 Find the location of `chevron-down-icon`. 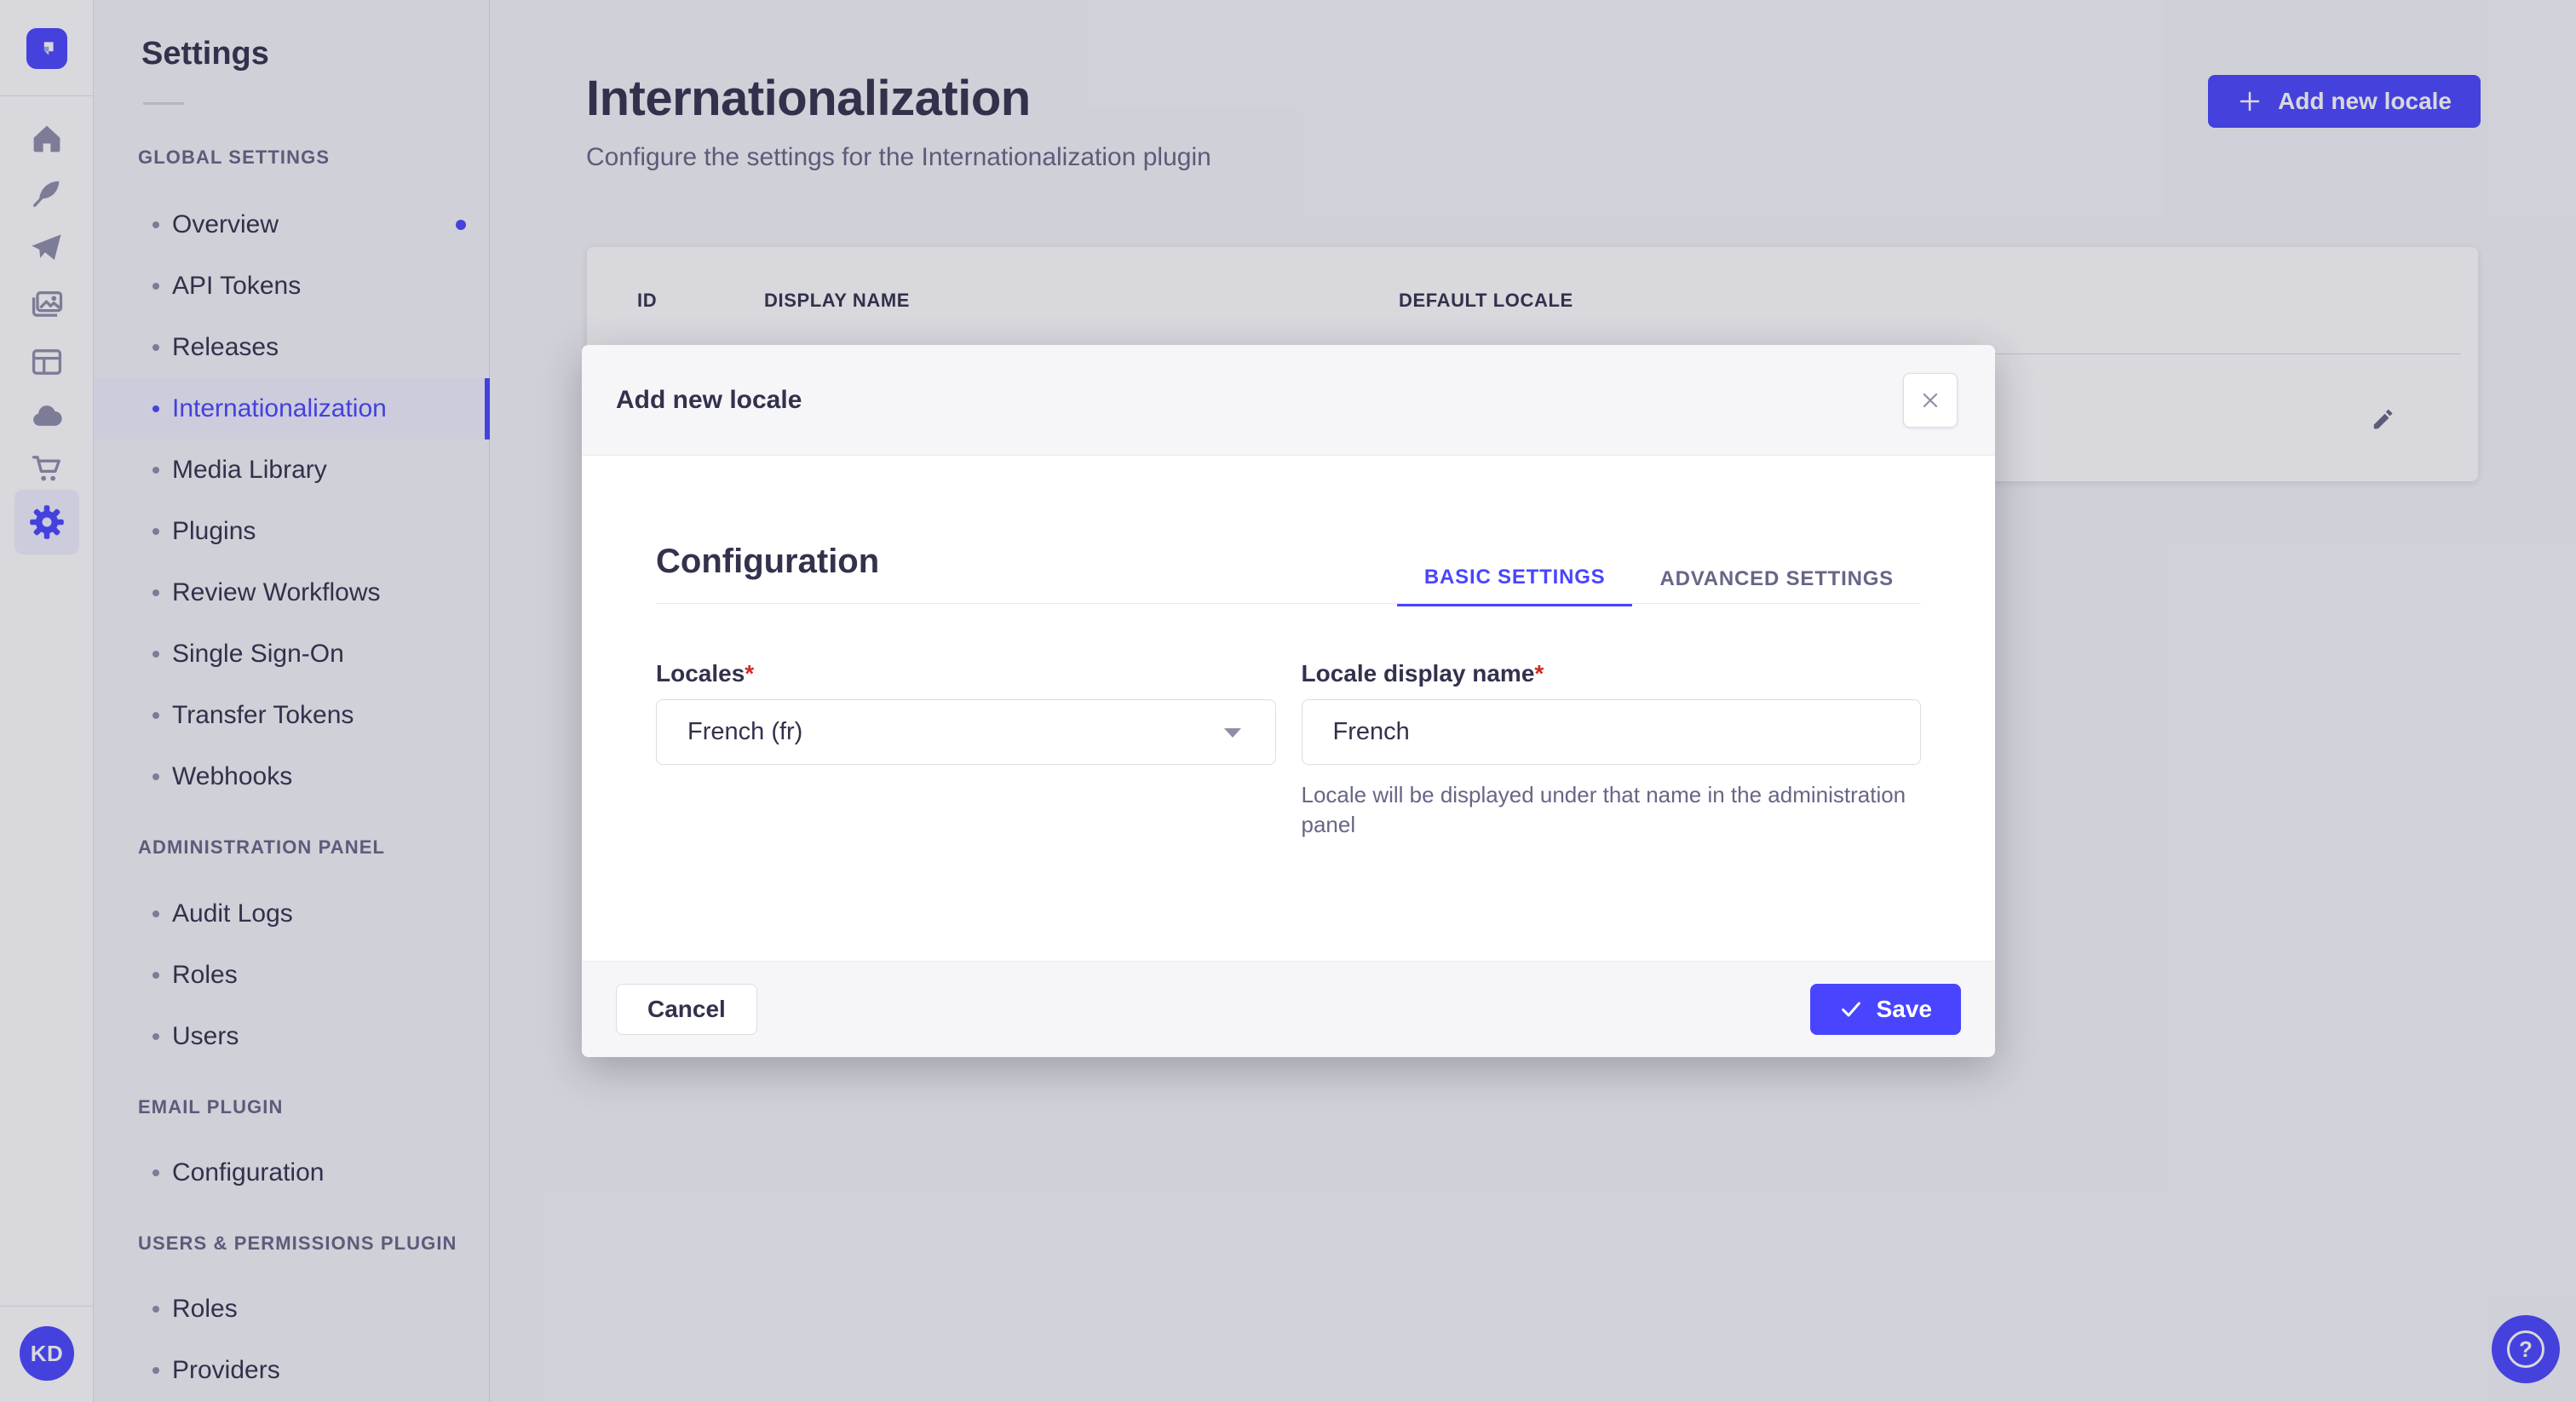

chevron-down-icon is located at coordinates (1232, 732).